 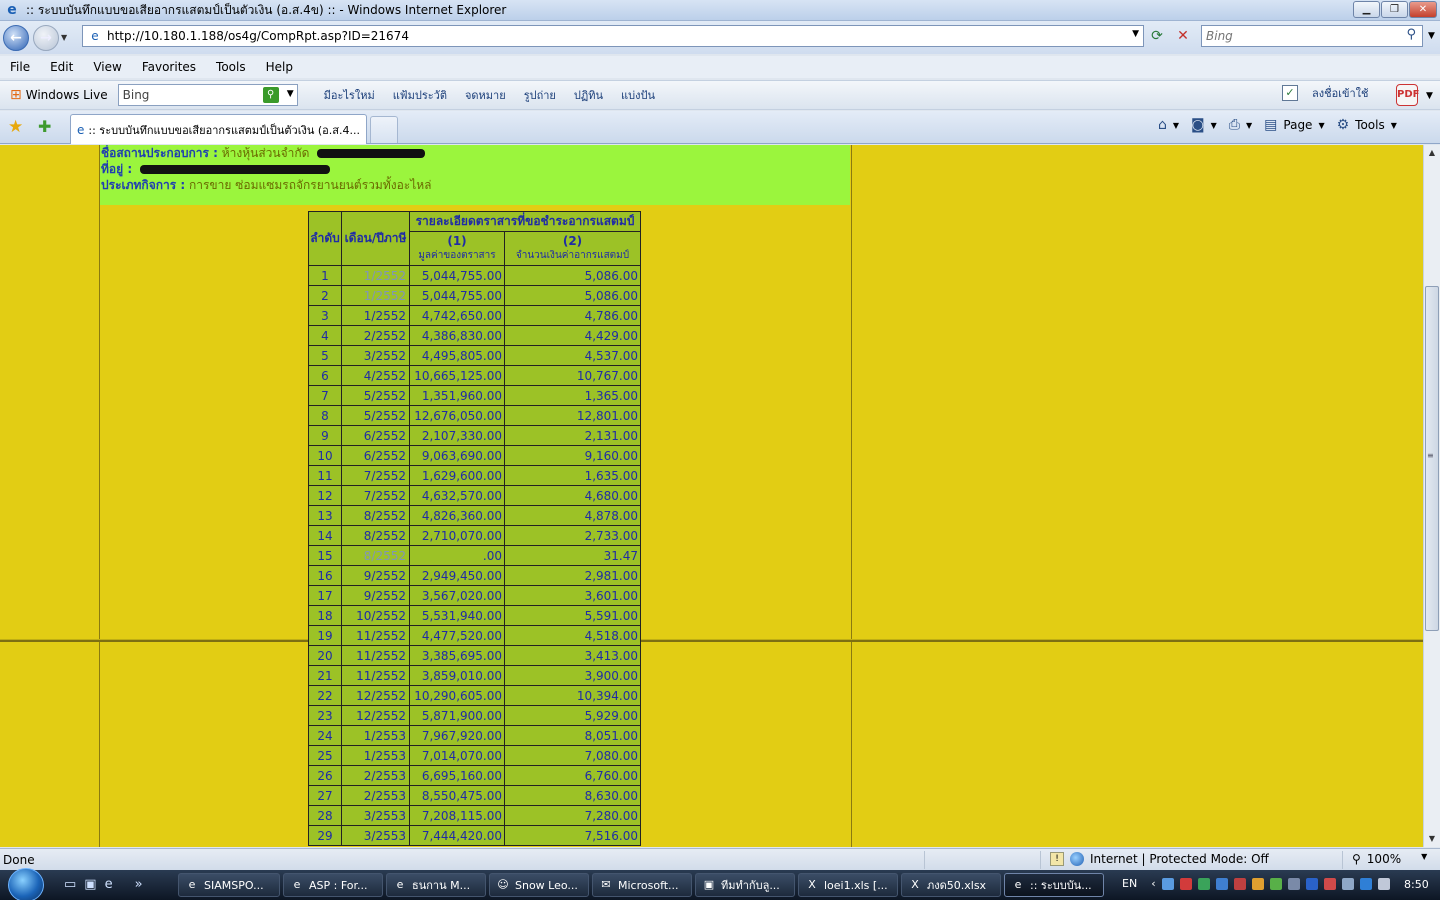 I want to click on tray-network-icon, so click(x=1167, y=883).